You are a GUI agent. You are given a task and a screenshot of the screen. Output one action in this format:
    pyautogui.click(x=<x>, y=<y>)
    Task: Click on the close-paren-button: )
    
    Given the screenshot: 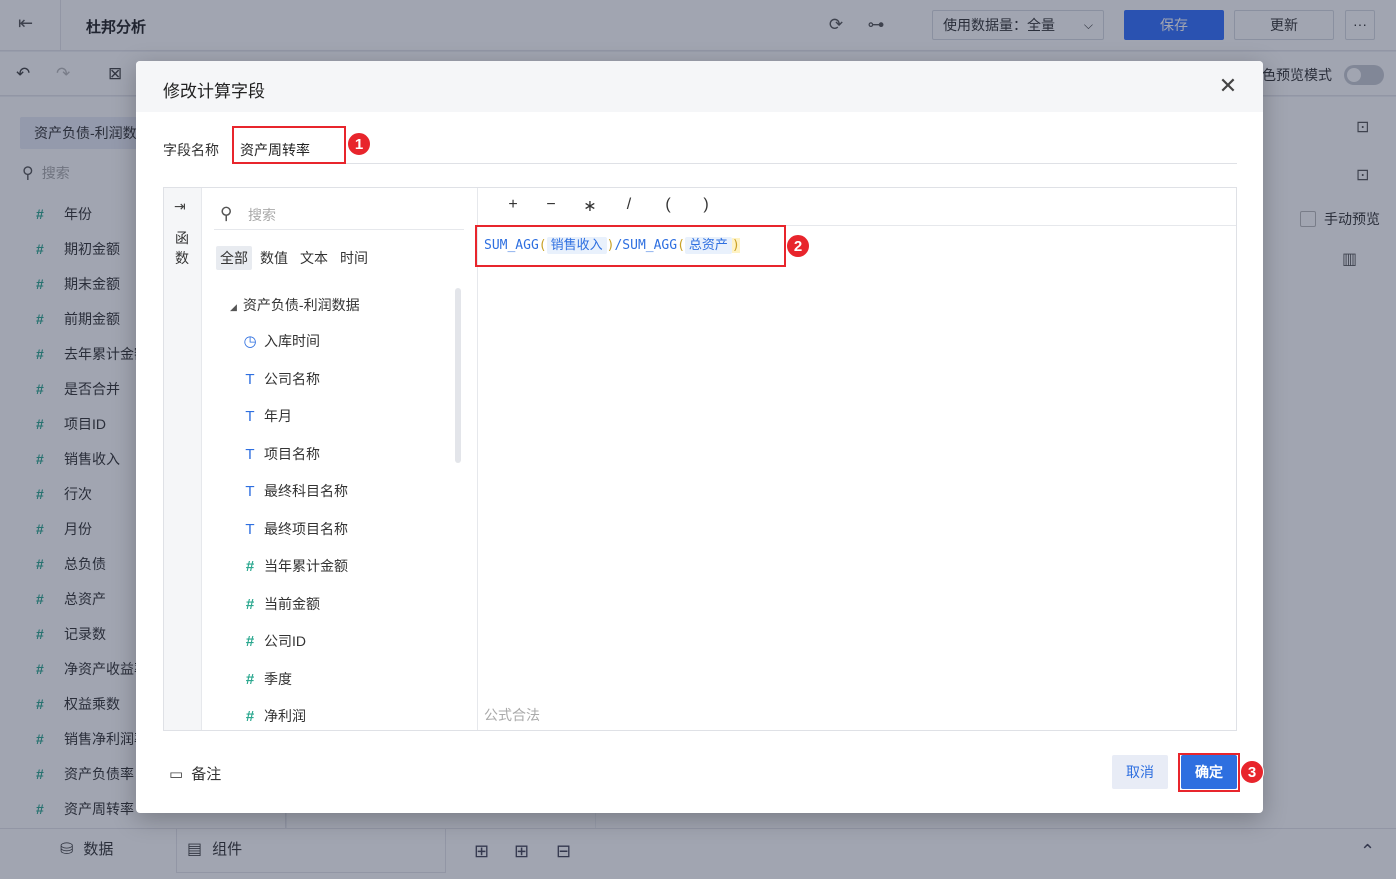 What is the action you would take?
    pyautogui.click(x=706, y=205)
    